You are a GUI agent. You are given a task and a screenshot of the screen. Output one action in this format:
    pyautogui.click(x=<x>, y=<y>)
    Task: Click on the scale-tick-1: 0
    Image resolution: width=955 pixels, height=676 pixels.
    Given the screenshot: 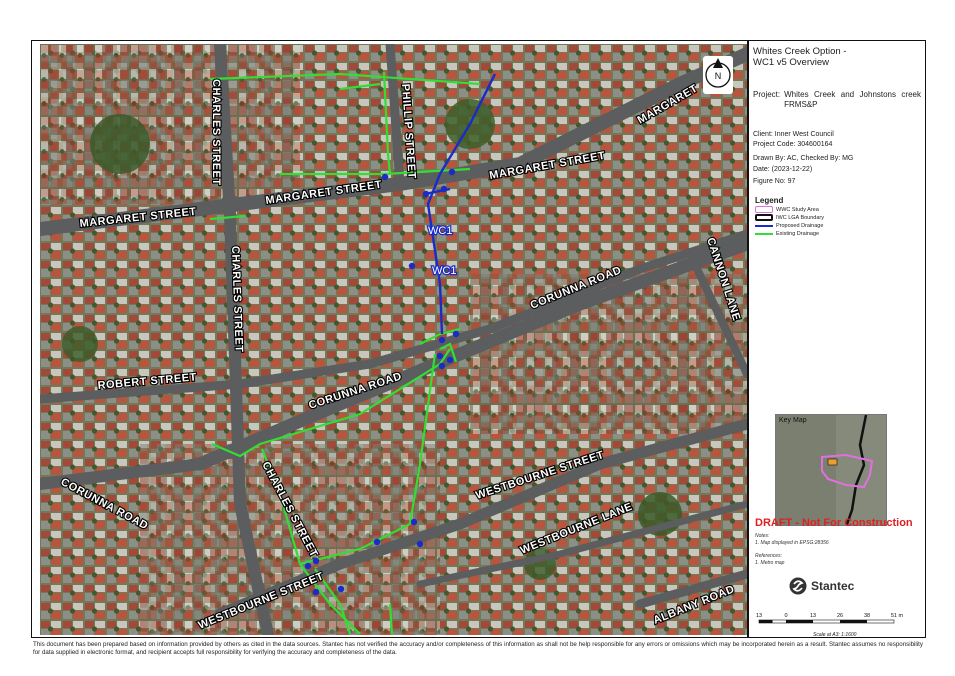 What is the action you would take?
    pyautogui.click(x=785, y=616)
    